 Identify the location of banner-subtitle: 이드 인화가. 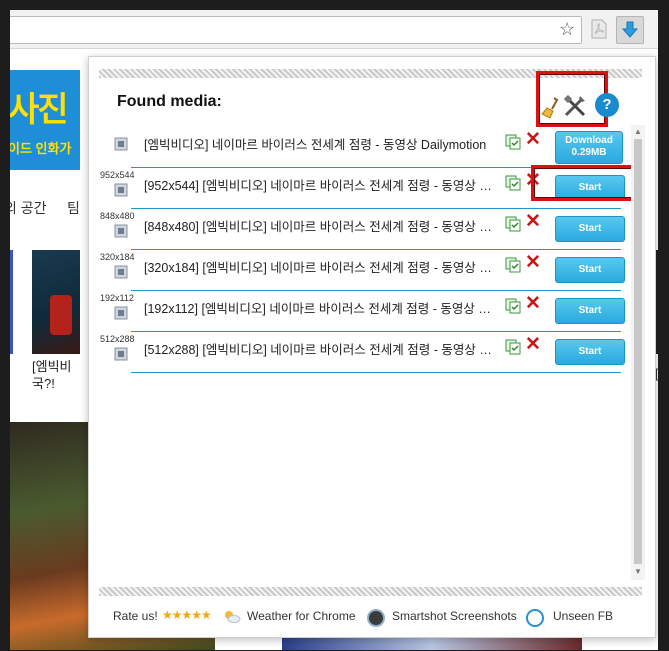
(41, 148).